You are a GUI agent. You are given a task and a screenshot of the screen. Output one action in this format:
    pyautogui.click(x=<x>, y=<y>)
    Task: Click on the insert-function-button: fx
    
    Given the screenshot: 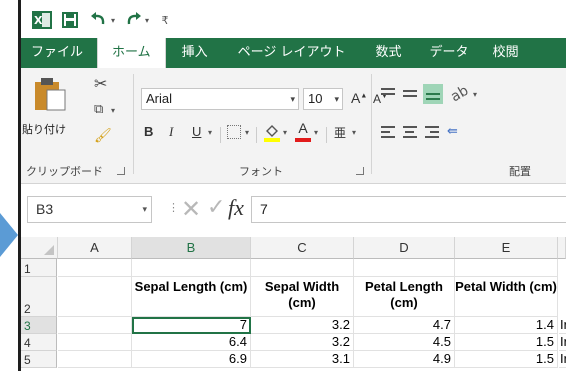 What is the action you would take?
    pyautogui.click(x=236, y=208)
    